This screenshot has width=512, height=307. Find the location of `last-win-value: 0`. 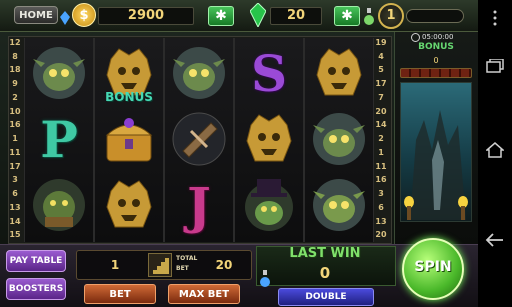

last-win-value: 0 is located at coordinates (325, 273).